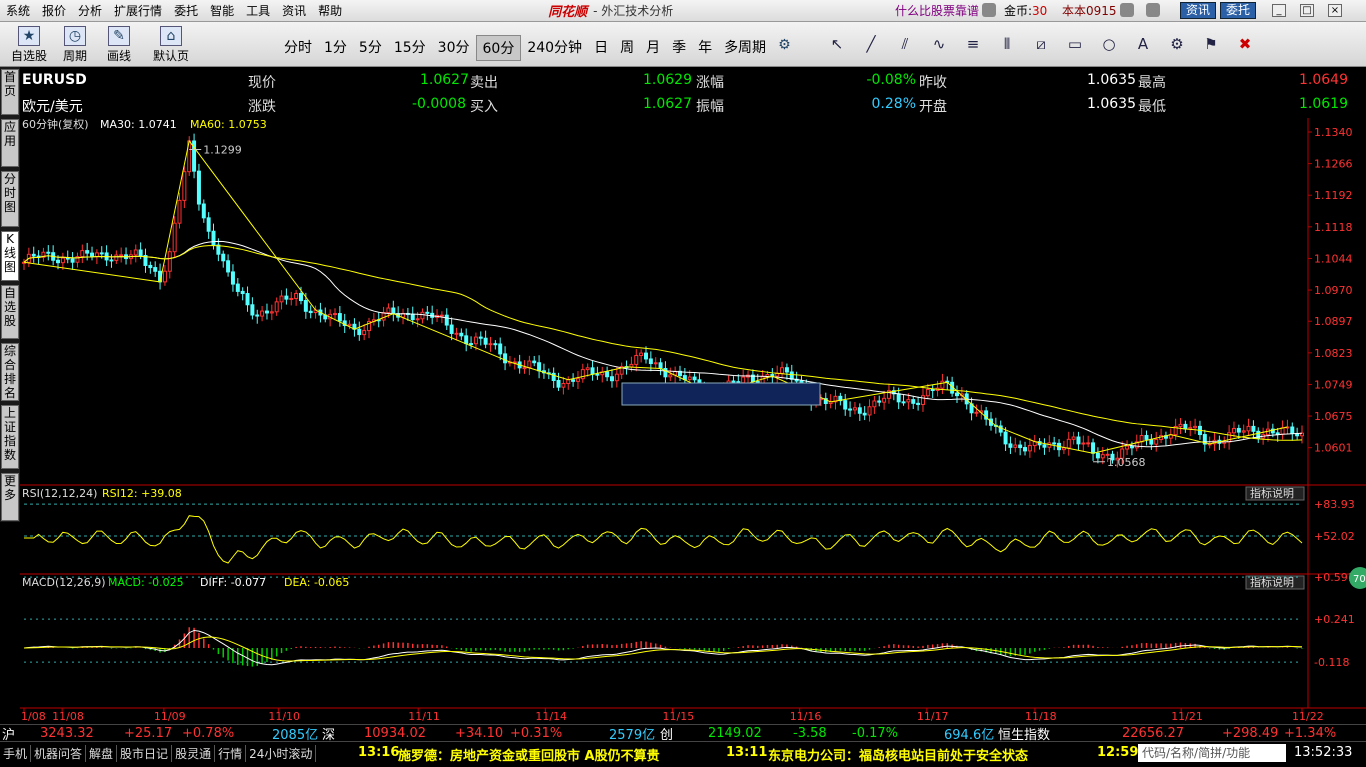 The width and height of the screenshot is (1366, 767). What do you see at coordinates (1111, 104) in the screenshot?
I see `value-open: 1.0635` at bounding box center [1111, 104].